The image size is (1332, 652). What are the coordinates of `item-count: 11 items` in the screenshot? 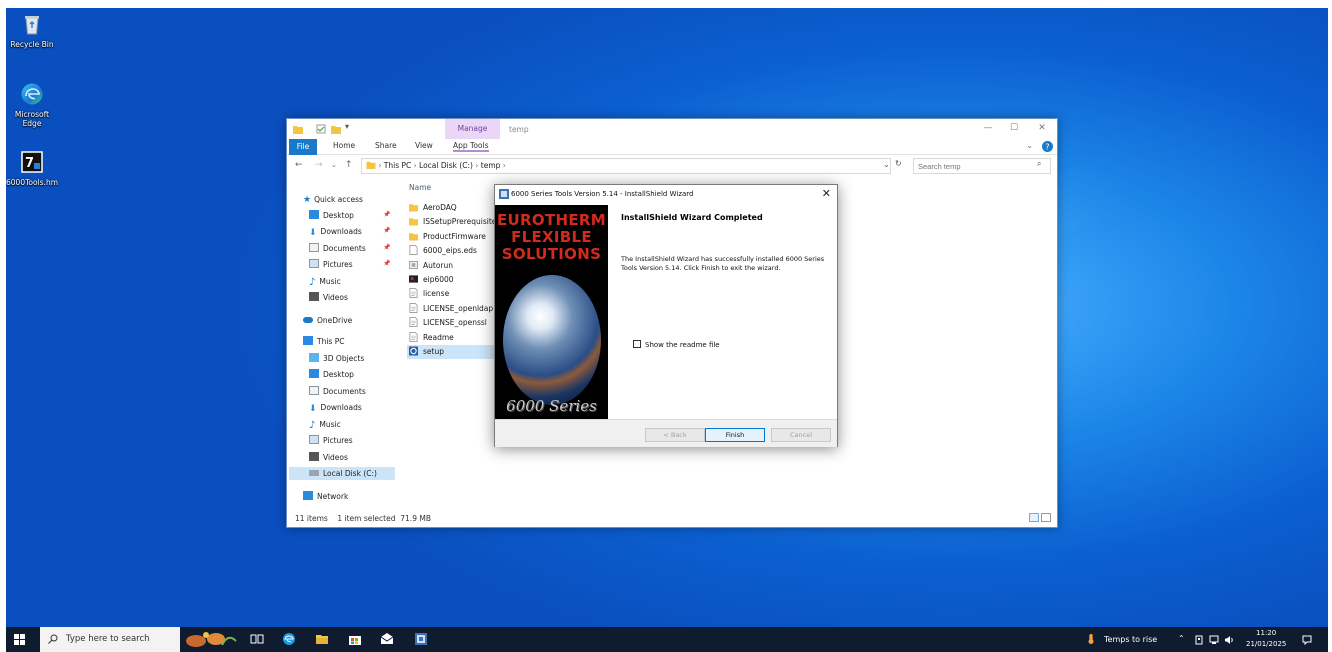 It's located at (311, 518).